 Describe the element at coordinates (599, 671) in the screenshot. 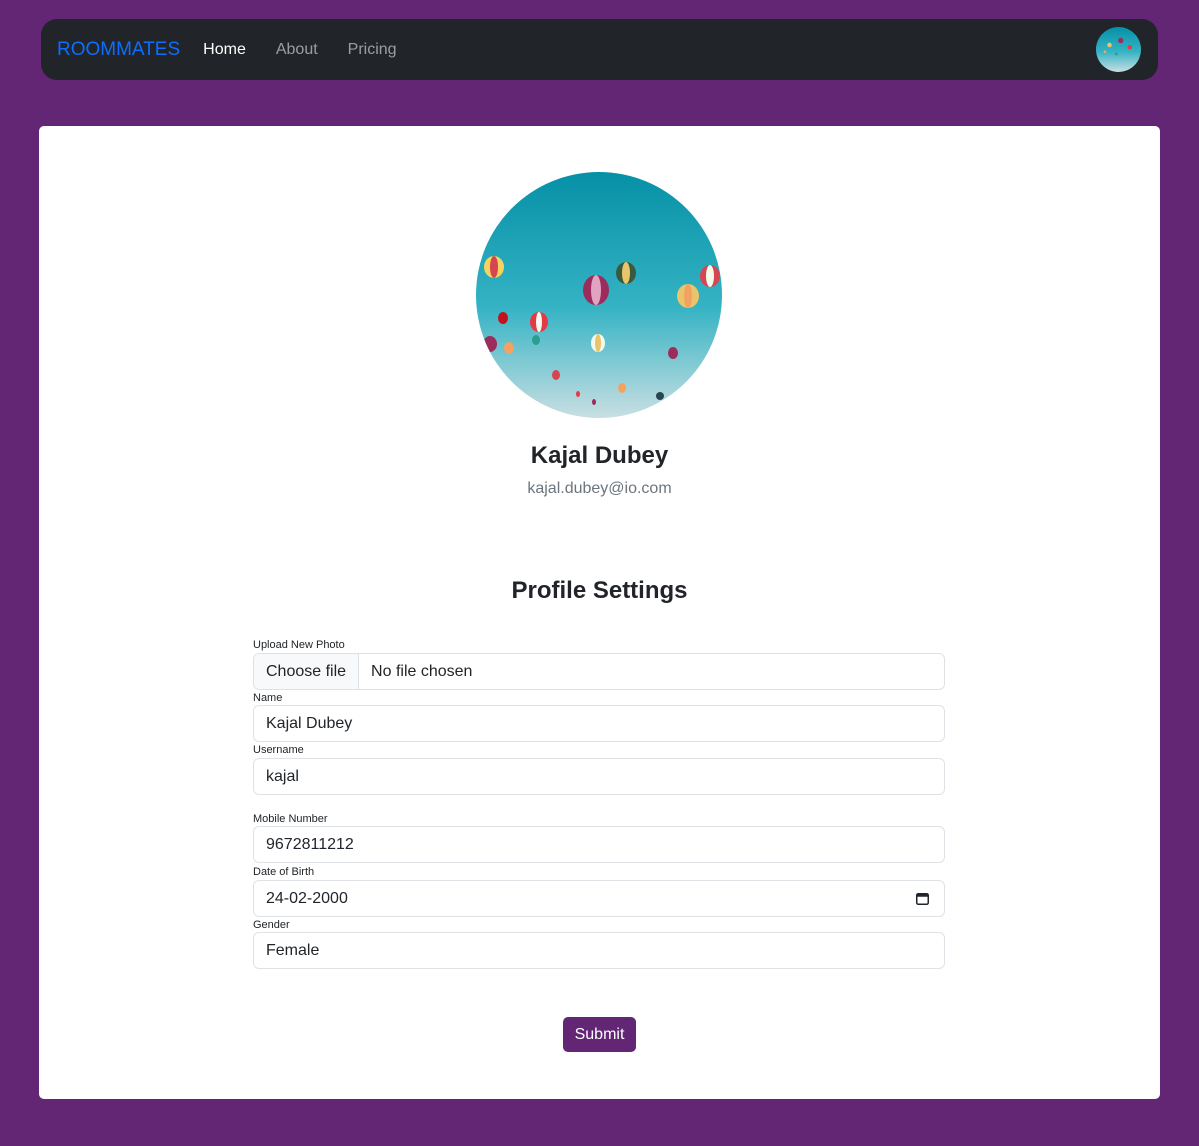

I see `upload-photo-input: Choose file No file chosen` at that location.